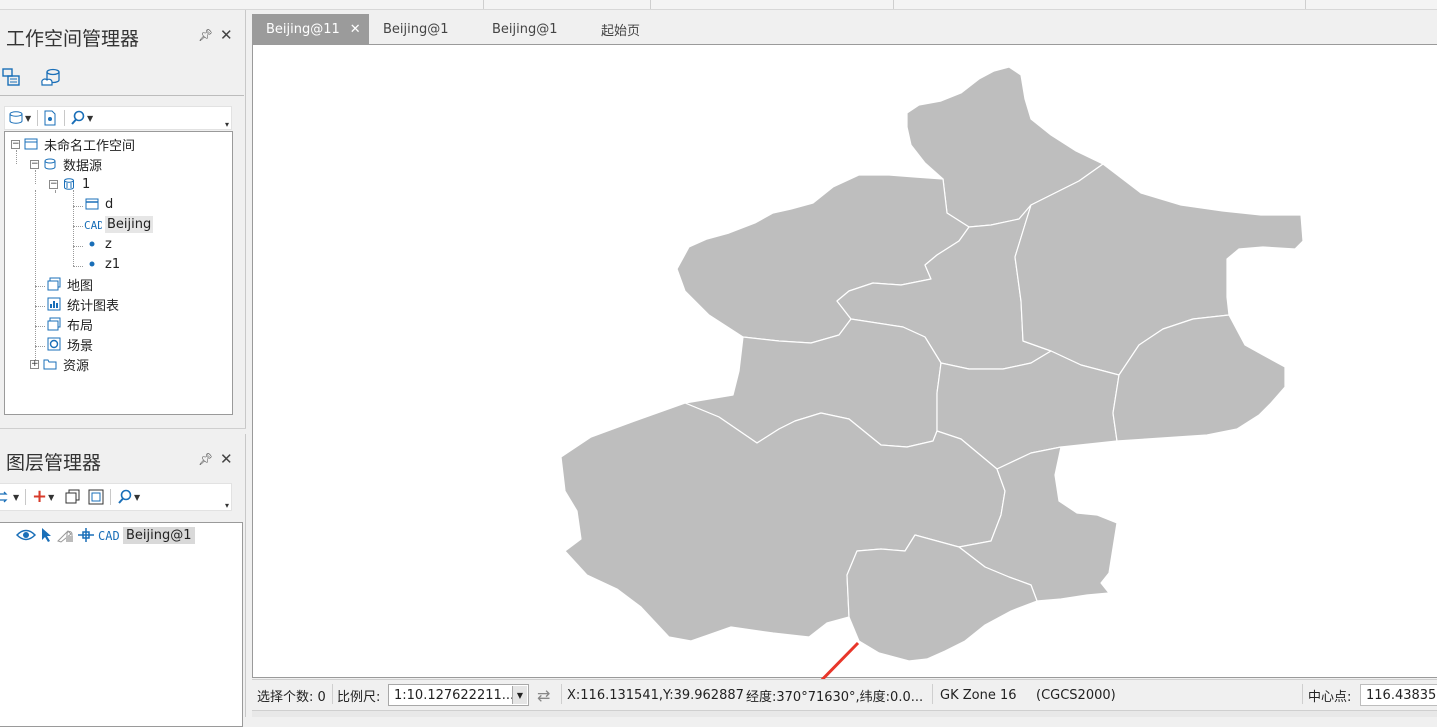 Image resolution: width=1437 pixels, height=727 pixels. I want to click on tree-label: 资源, so click(76, 366).